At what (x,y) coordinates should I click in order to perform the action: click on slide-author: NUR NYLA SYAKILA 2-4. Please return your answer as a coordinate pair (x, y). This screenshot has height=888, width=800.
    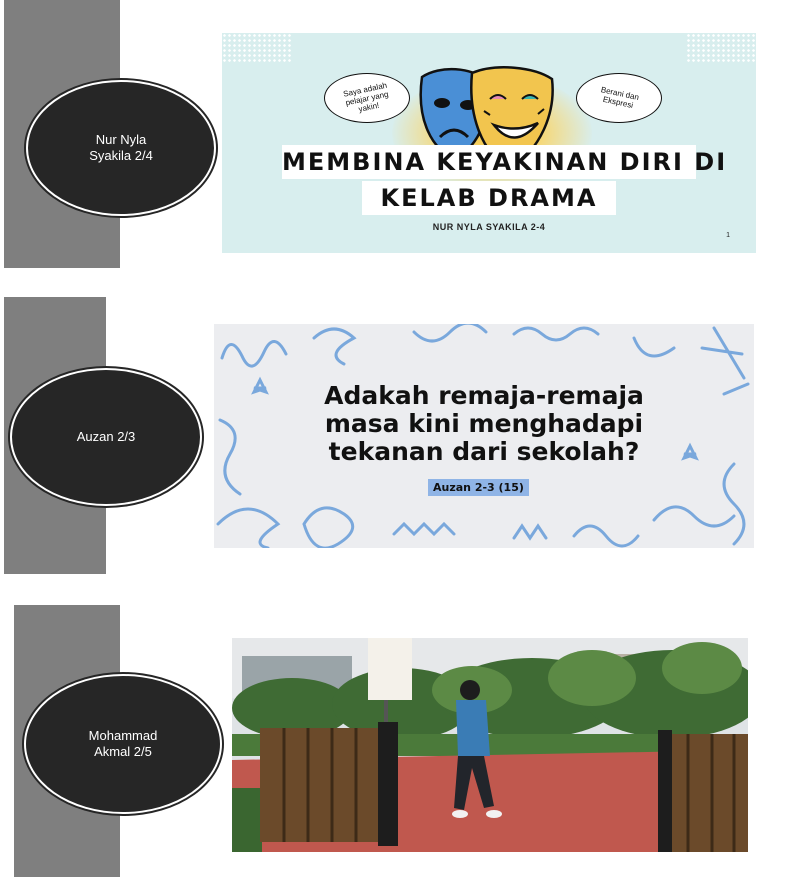
    Looking at the image, I should click on (489, 227).